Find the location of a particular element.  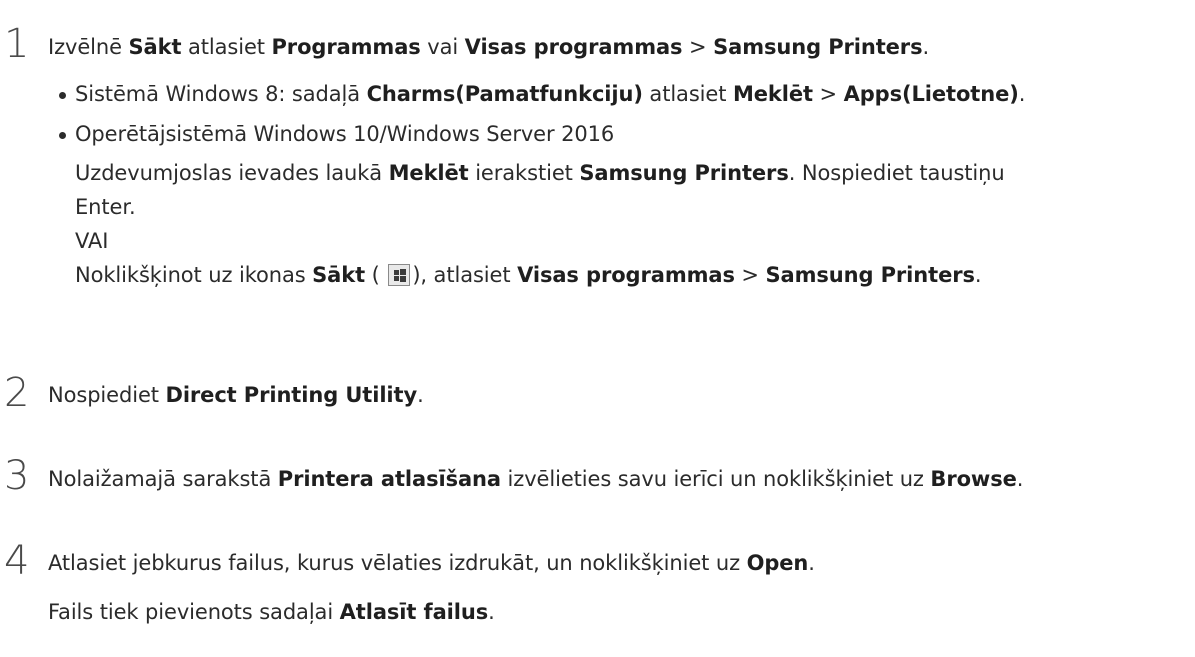

step-2-text: Nospiediet Direct Printing Utility. is located at coordinates (236, 395).